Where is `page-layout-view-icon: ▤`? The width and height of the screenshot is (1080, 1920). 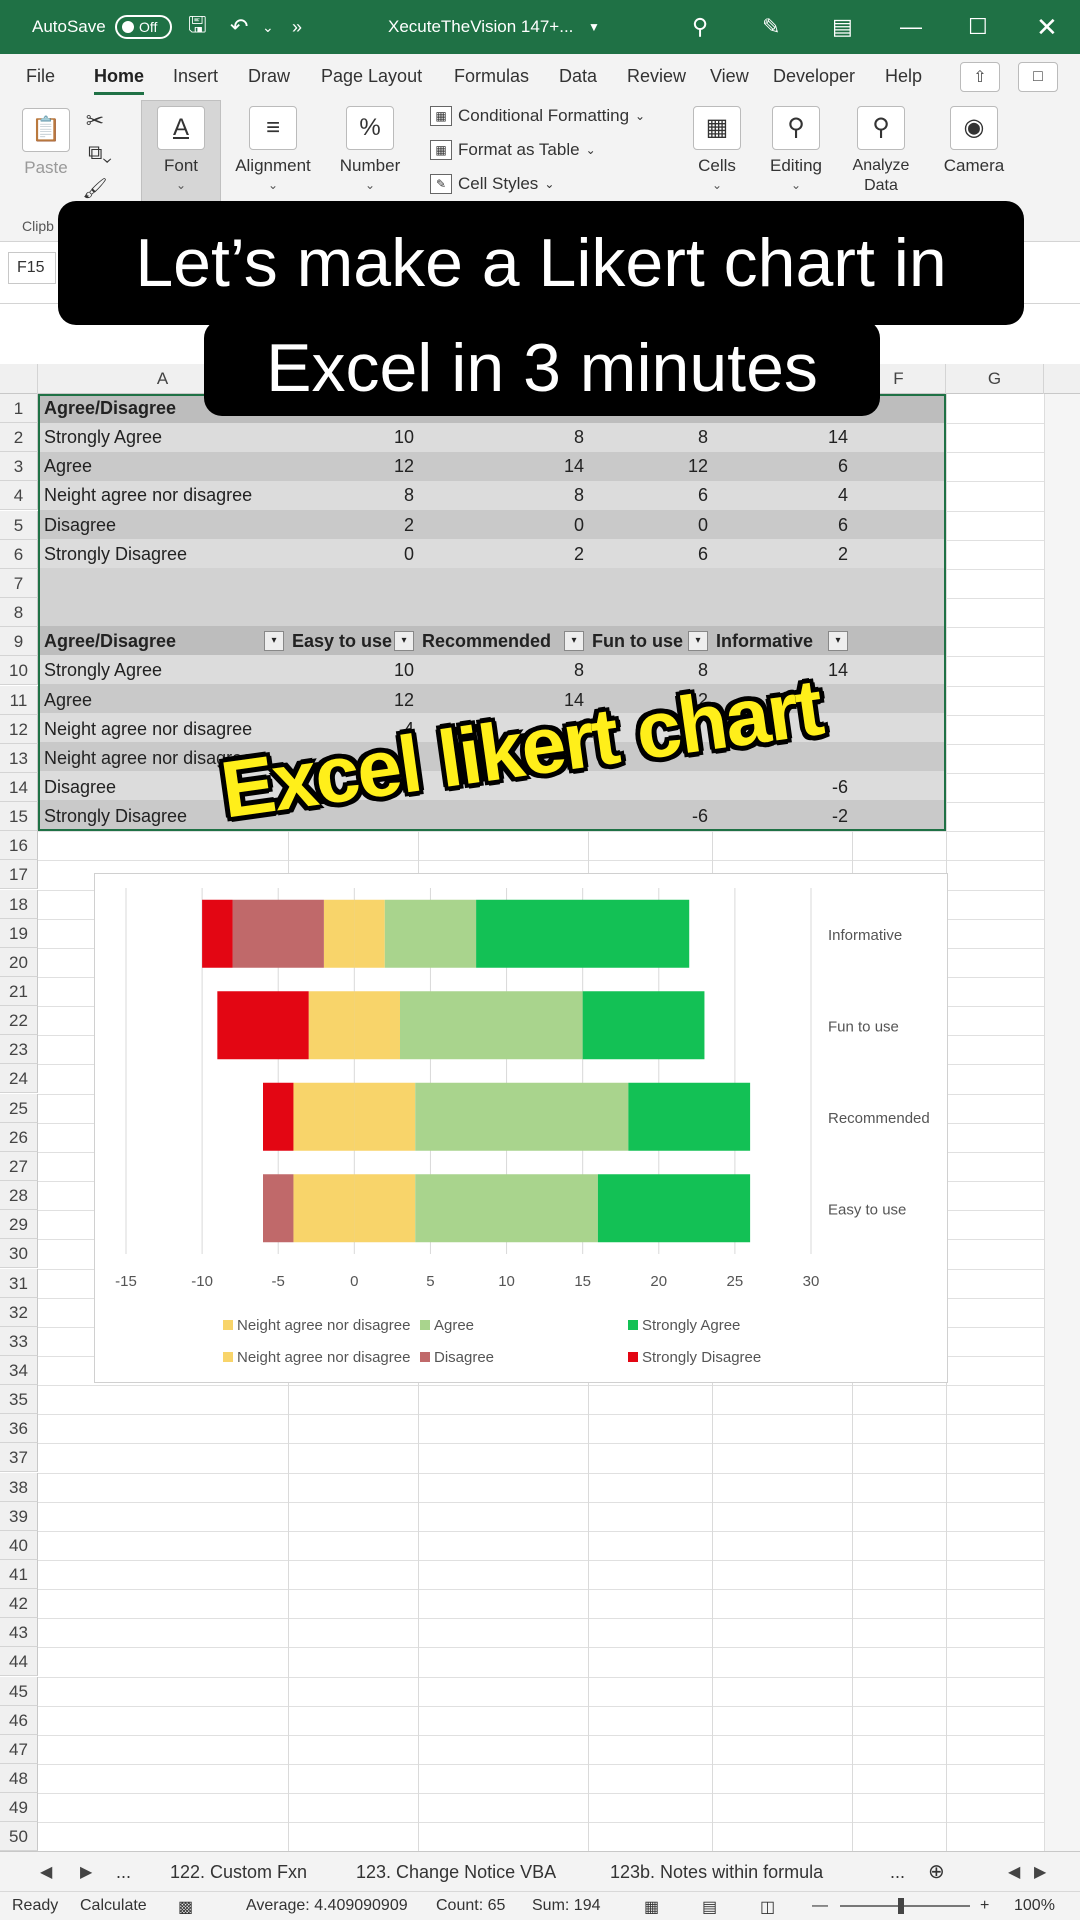
page-layout-view-icon: ▤ is located at coordinates (709, 1907).